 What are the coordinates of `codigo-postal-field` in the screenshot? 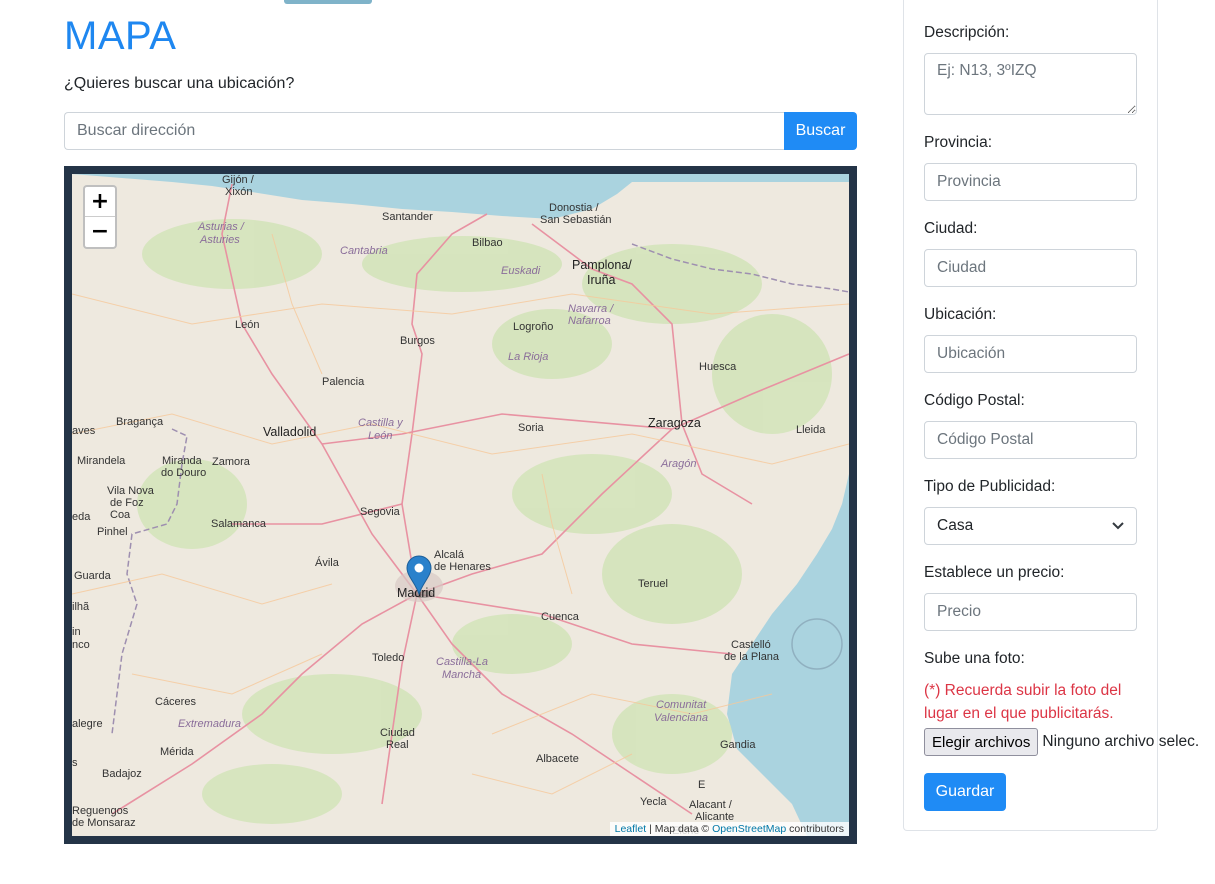 It's located at (1030, 440).